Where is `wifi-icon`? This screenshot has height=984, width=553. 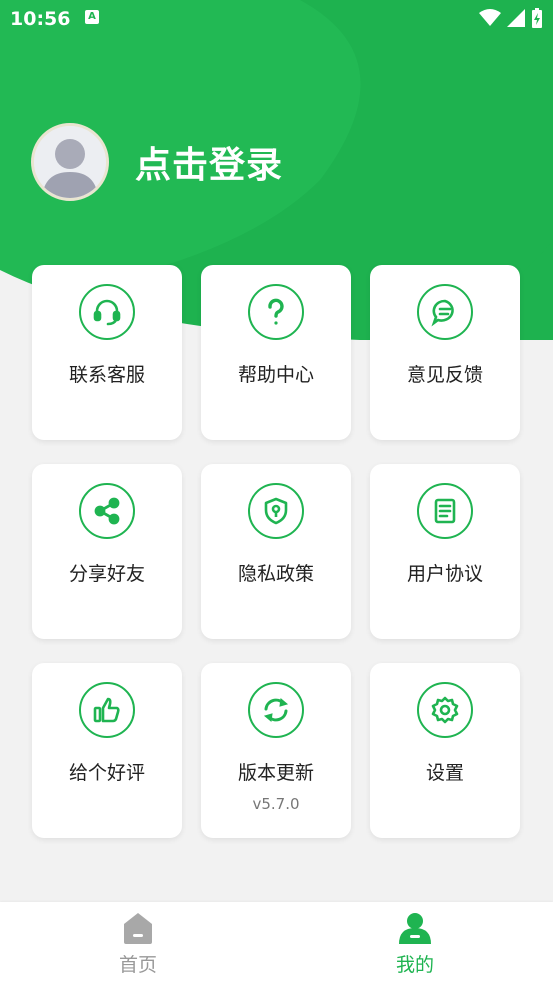 wifi-icon is located at coordinates (490, 17).